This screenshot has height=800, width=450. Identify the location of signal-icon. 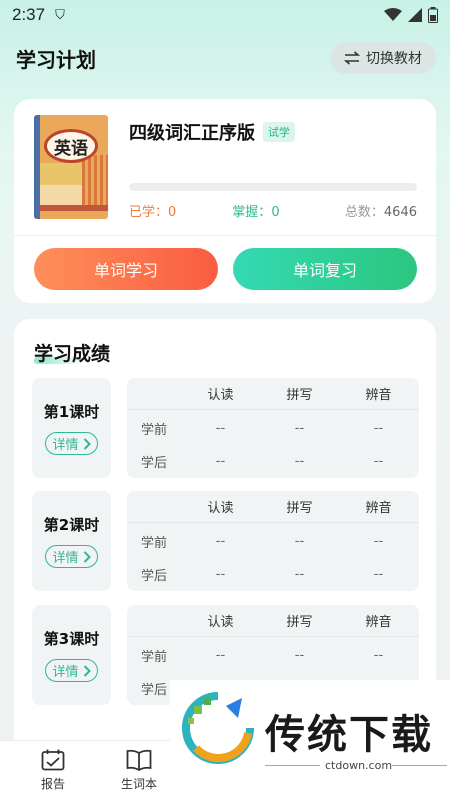
(415, 15).